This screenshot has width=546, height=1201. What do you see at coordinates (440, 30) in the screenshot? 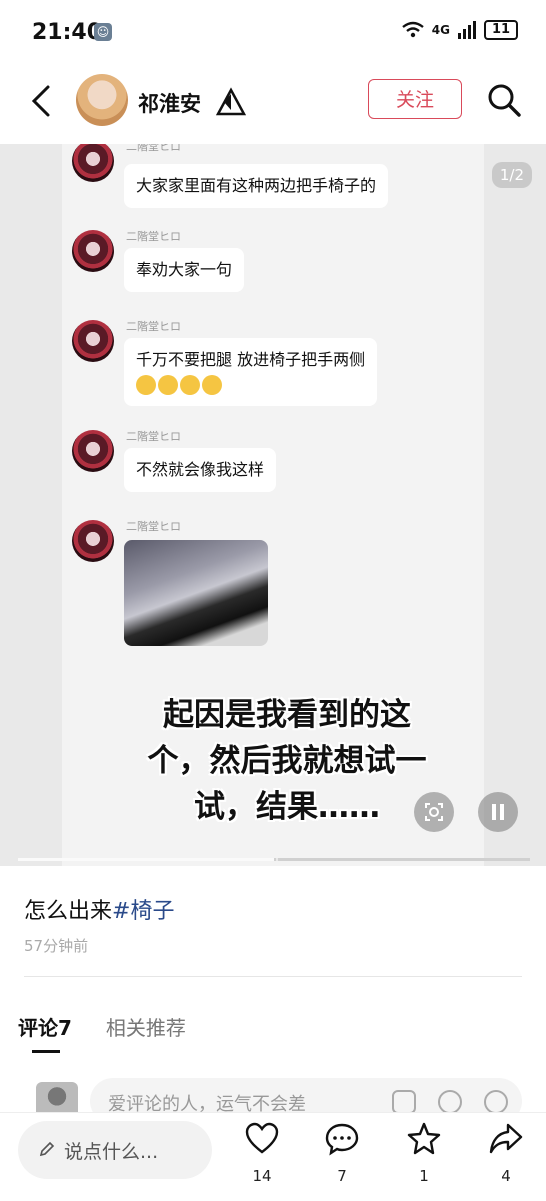
I see `network-type: 4G` at bounding box center [440, 30].